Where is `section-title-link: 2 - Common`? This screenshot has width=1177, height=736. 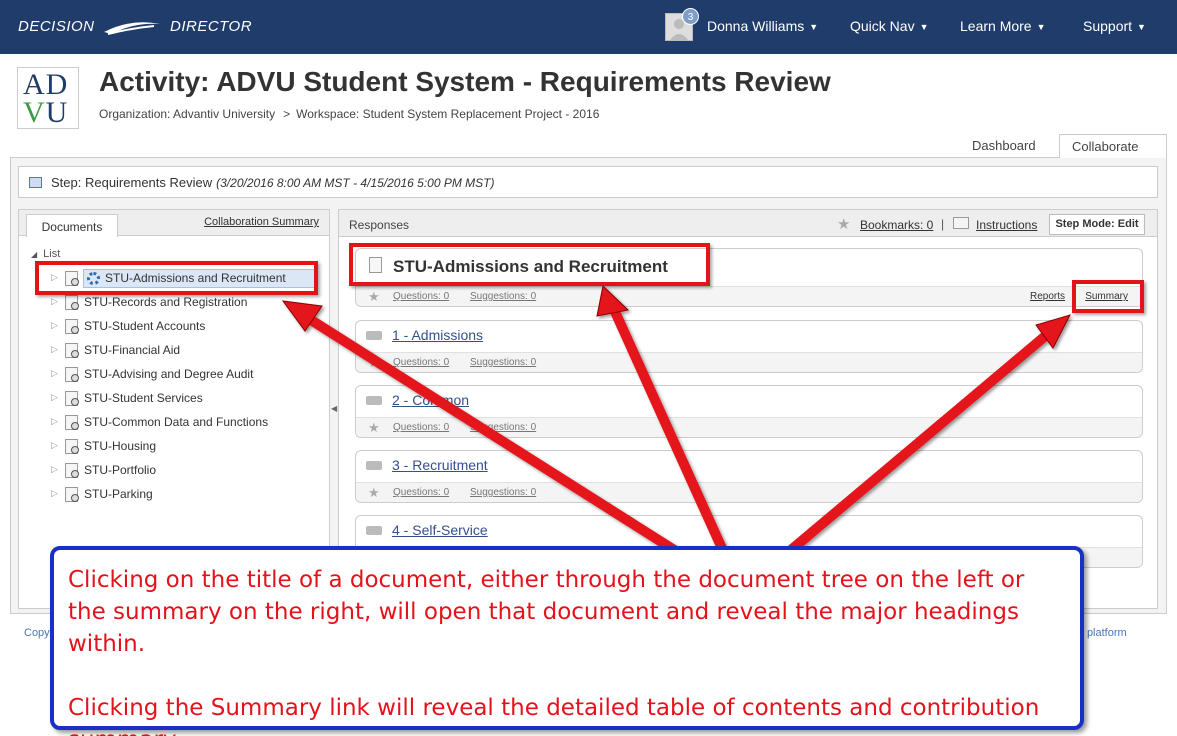 section-title-link: 2 - Common is located at coordinates (430, 400).